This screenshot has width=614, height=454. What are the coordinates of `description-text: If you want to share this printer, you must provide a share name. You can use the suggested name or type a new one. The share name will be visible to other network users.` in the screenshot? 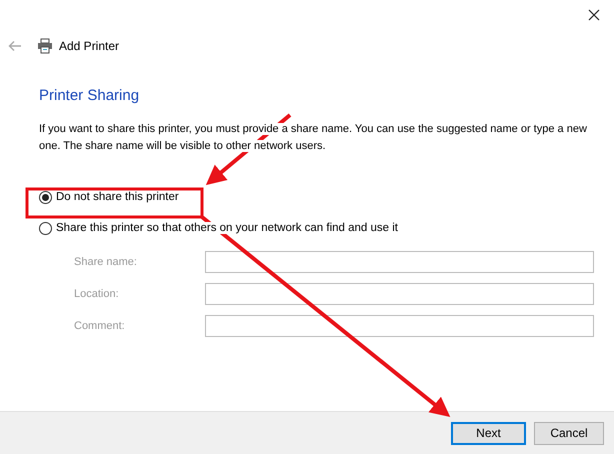 It's located at (313, 138).